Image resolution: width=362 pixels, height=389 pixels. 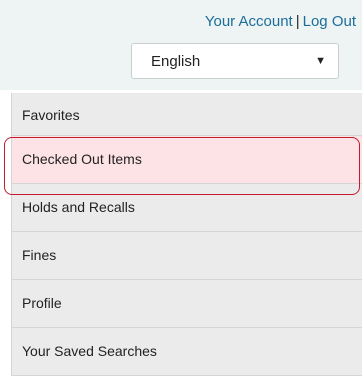 What do you see at coordinates (78, 207) in the screenshot?
I see `menu-item-label: Holds and Recalls` at bounding box center [78, 207].